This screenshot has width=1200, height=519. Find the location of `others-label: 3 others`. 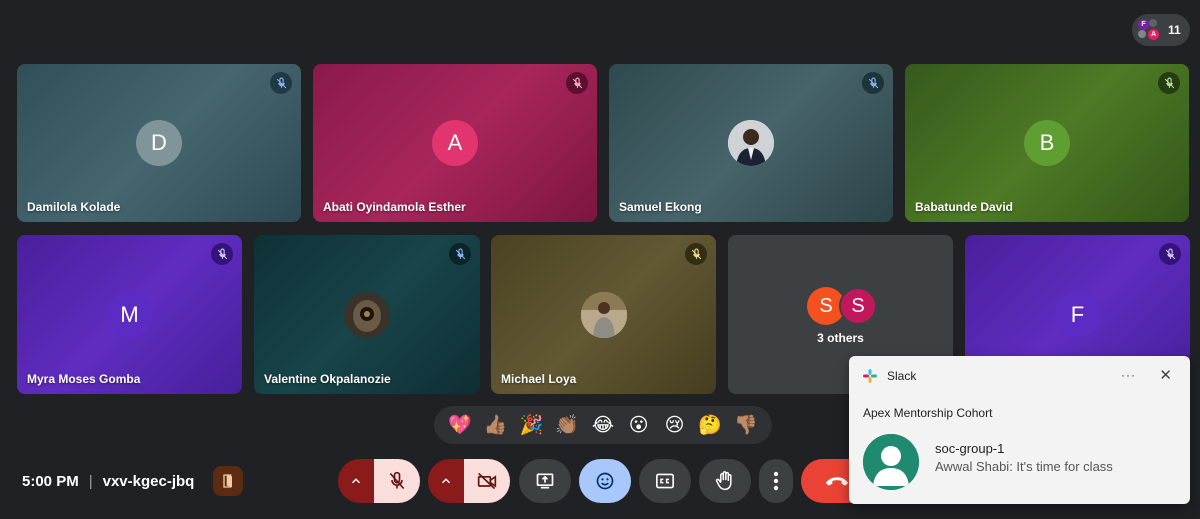

others-label: 3 others is located at coordinates (840, 338).